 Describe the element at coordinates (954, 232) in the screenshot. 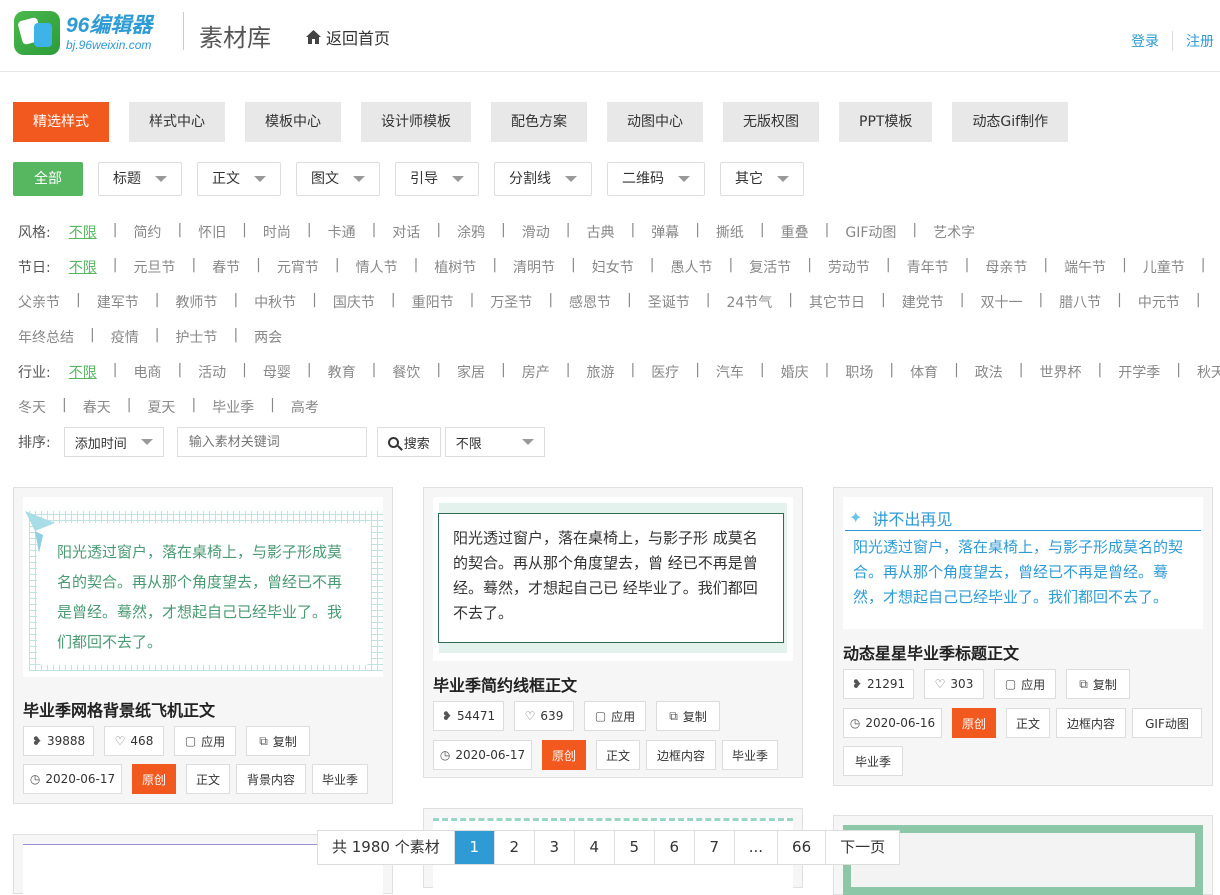

I see `filter-tag: 艺术字` at that location.